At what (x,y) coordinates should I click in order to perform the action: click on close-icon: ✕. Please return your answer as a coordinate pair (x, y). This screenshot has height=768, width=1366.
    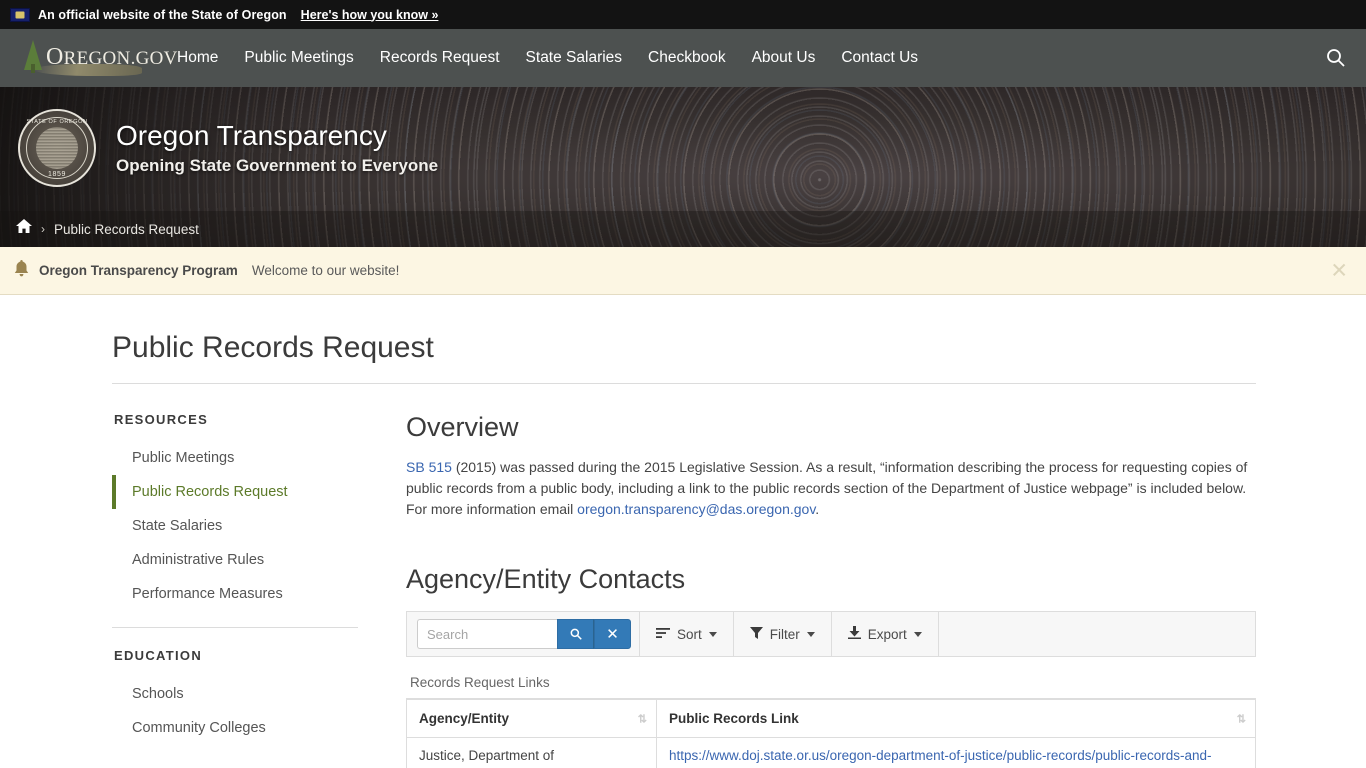
    Looking at the image, I should click on (1339, 270).